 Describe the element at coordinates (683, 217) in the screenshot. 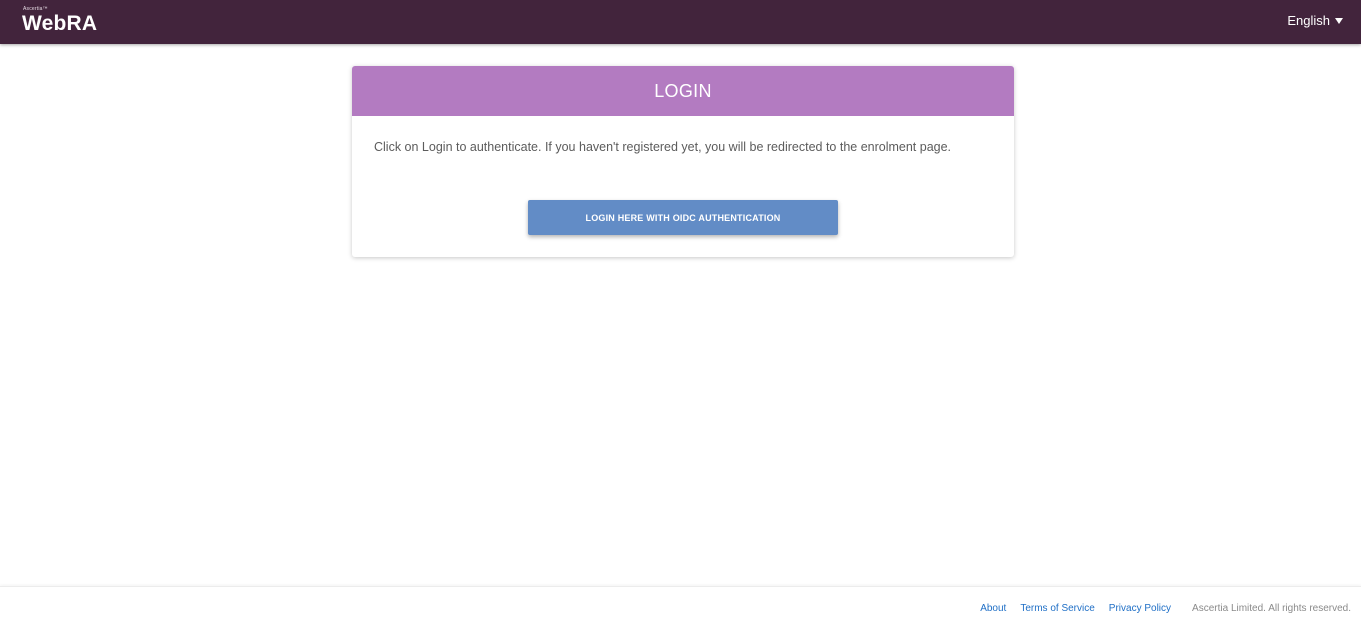

I see `oidc-login-button: LOGIN HERE WITH OIDC AUTHENTICATION` at that location.